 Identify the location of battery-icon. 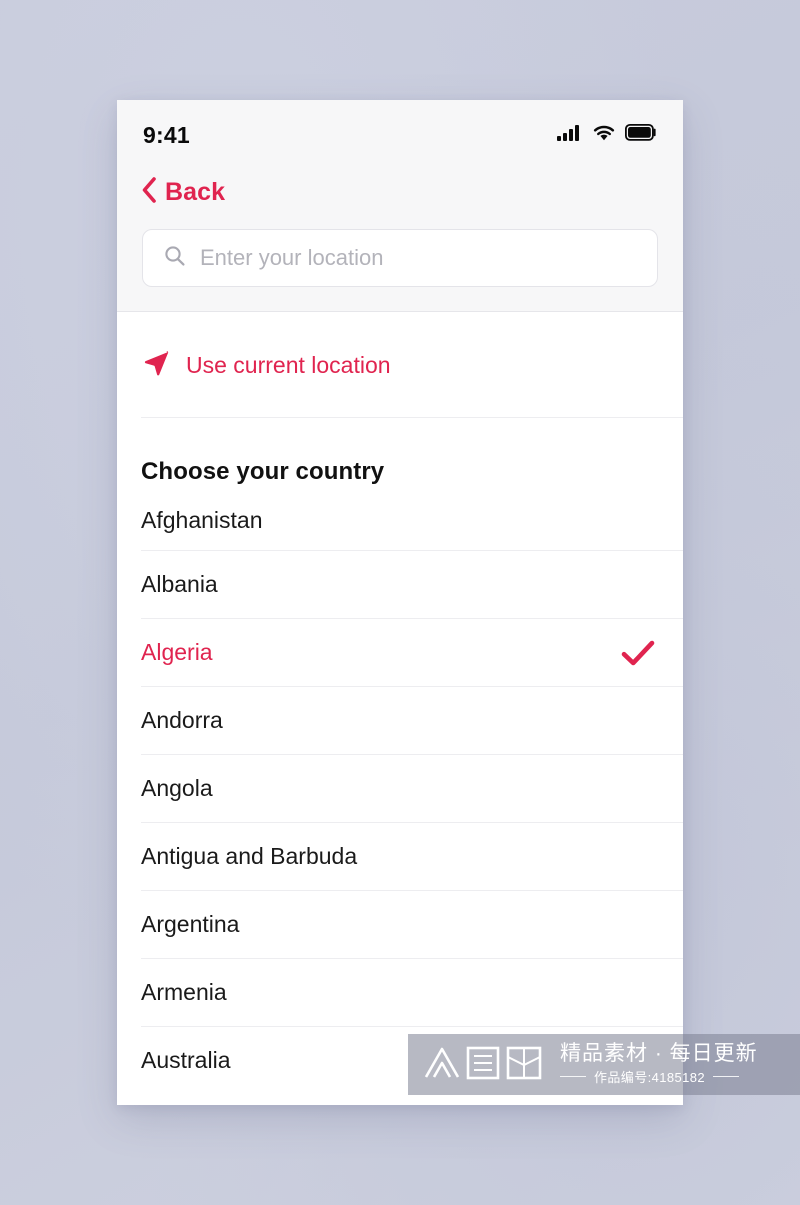
(640, 134).